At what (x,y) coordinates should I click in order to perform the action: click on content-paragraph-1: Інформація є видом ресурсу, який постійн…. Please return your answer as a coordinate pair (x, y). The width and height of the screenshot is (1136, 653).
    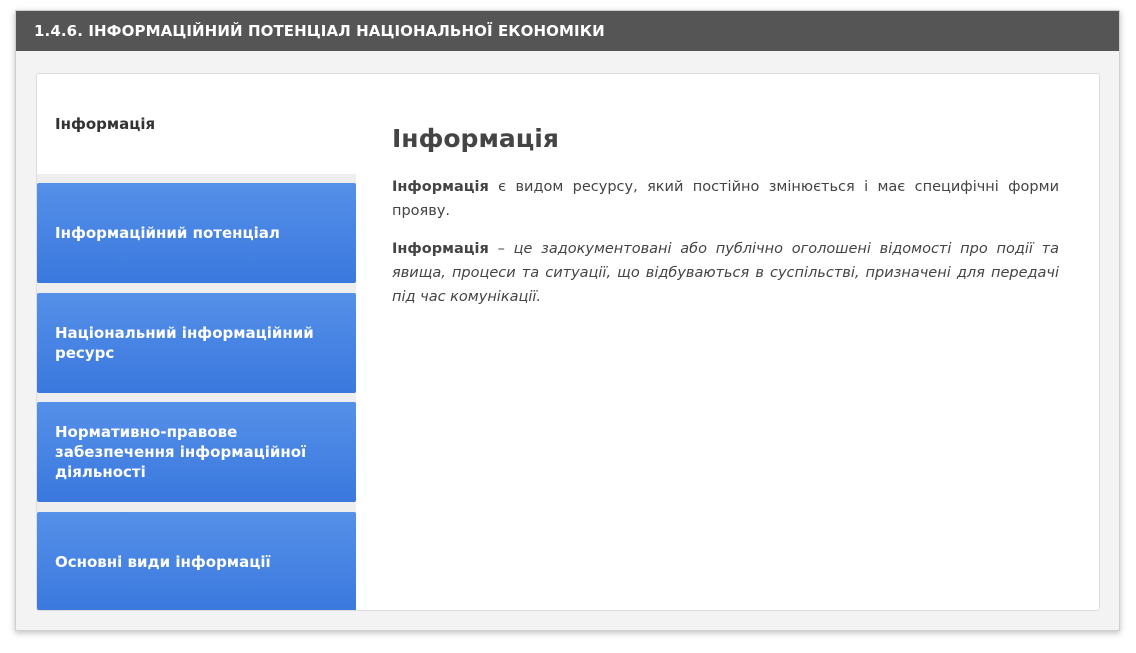
    Looking at the image, I should click on (725, 199).